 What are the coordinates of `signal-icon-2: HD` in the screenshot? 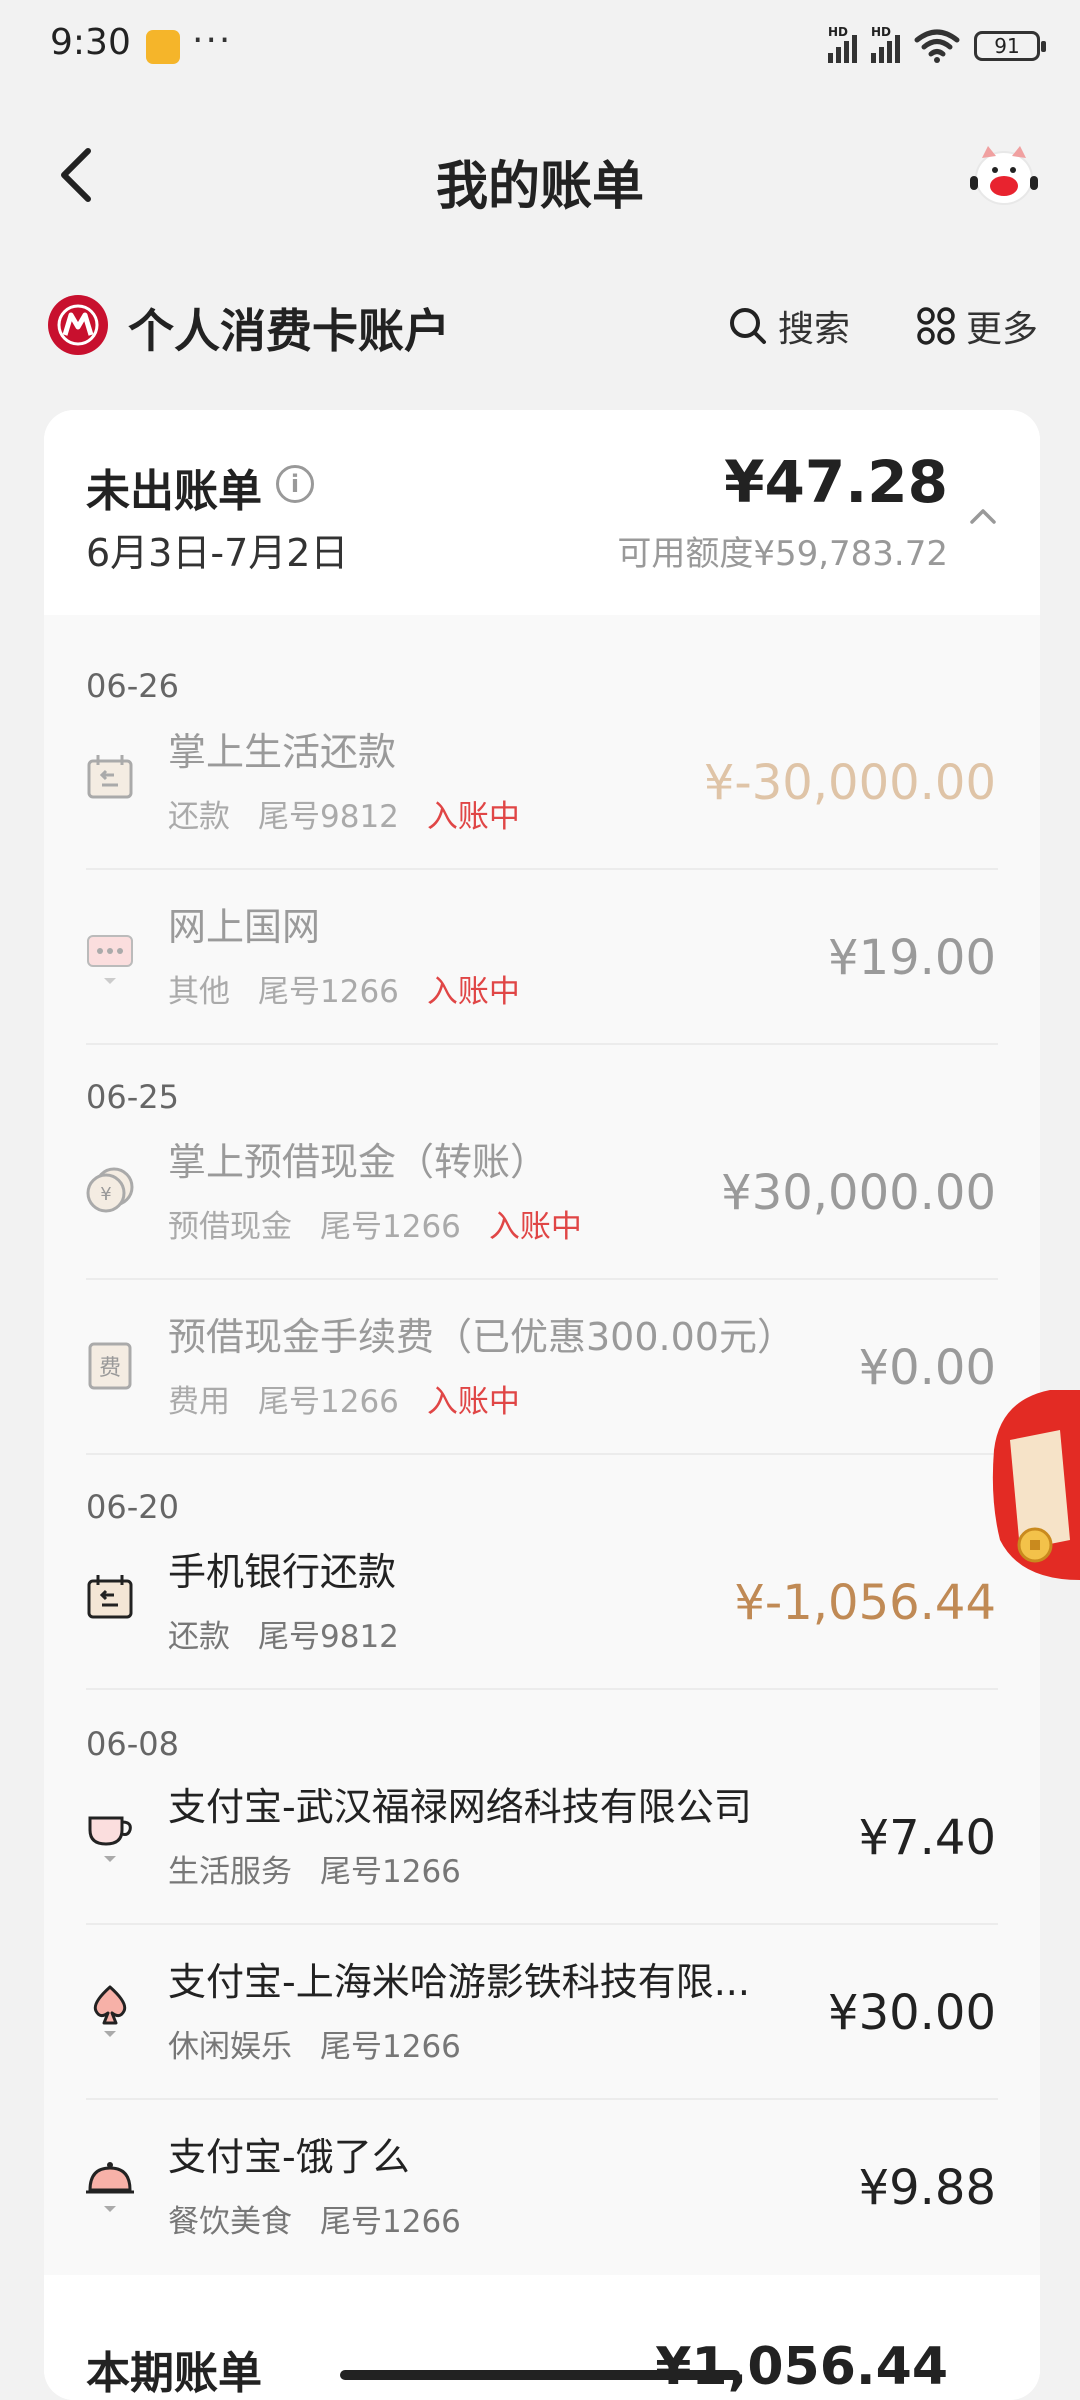 It's located at (885, 44).